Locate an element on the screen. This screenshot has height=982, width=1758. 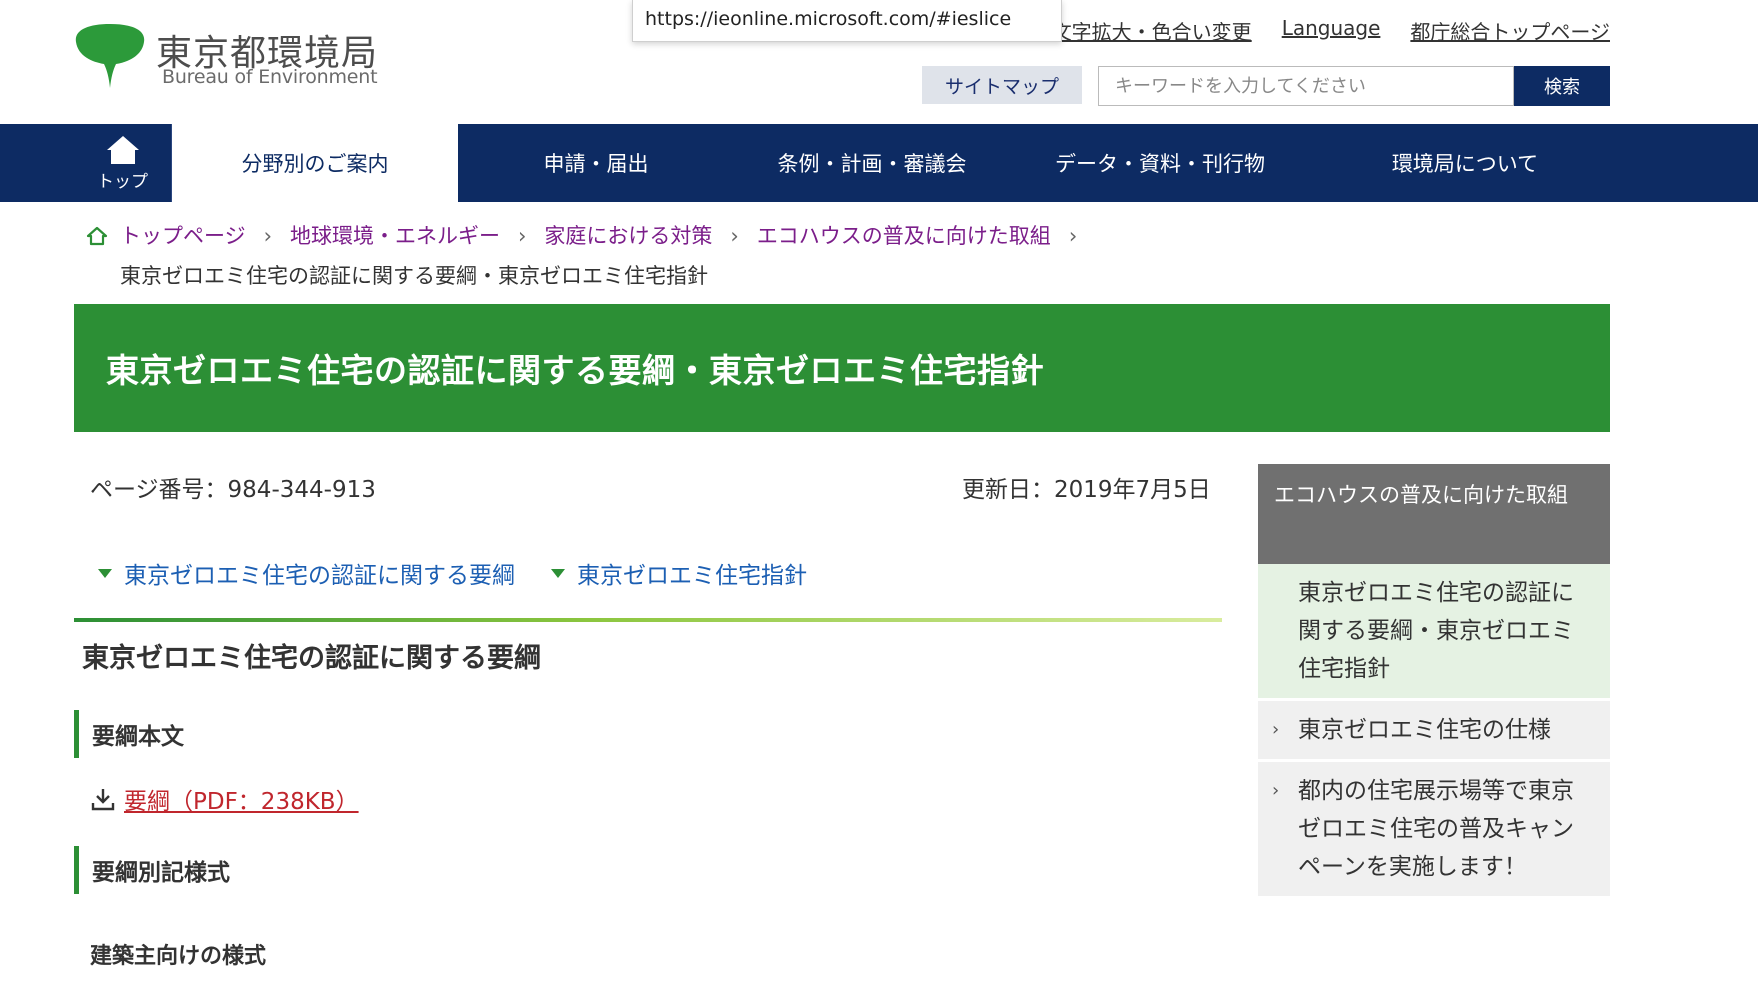
nav-item-applications: 申請・届出 is located at coordinates (596, 163).